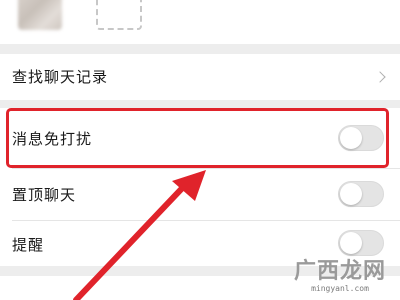 The height and width of the screenshot is (300, 400). I want to click on annotation-arrow, so click(139, 235).